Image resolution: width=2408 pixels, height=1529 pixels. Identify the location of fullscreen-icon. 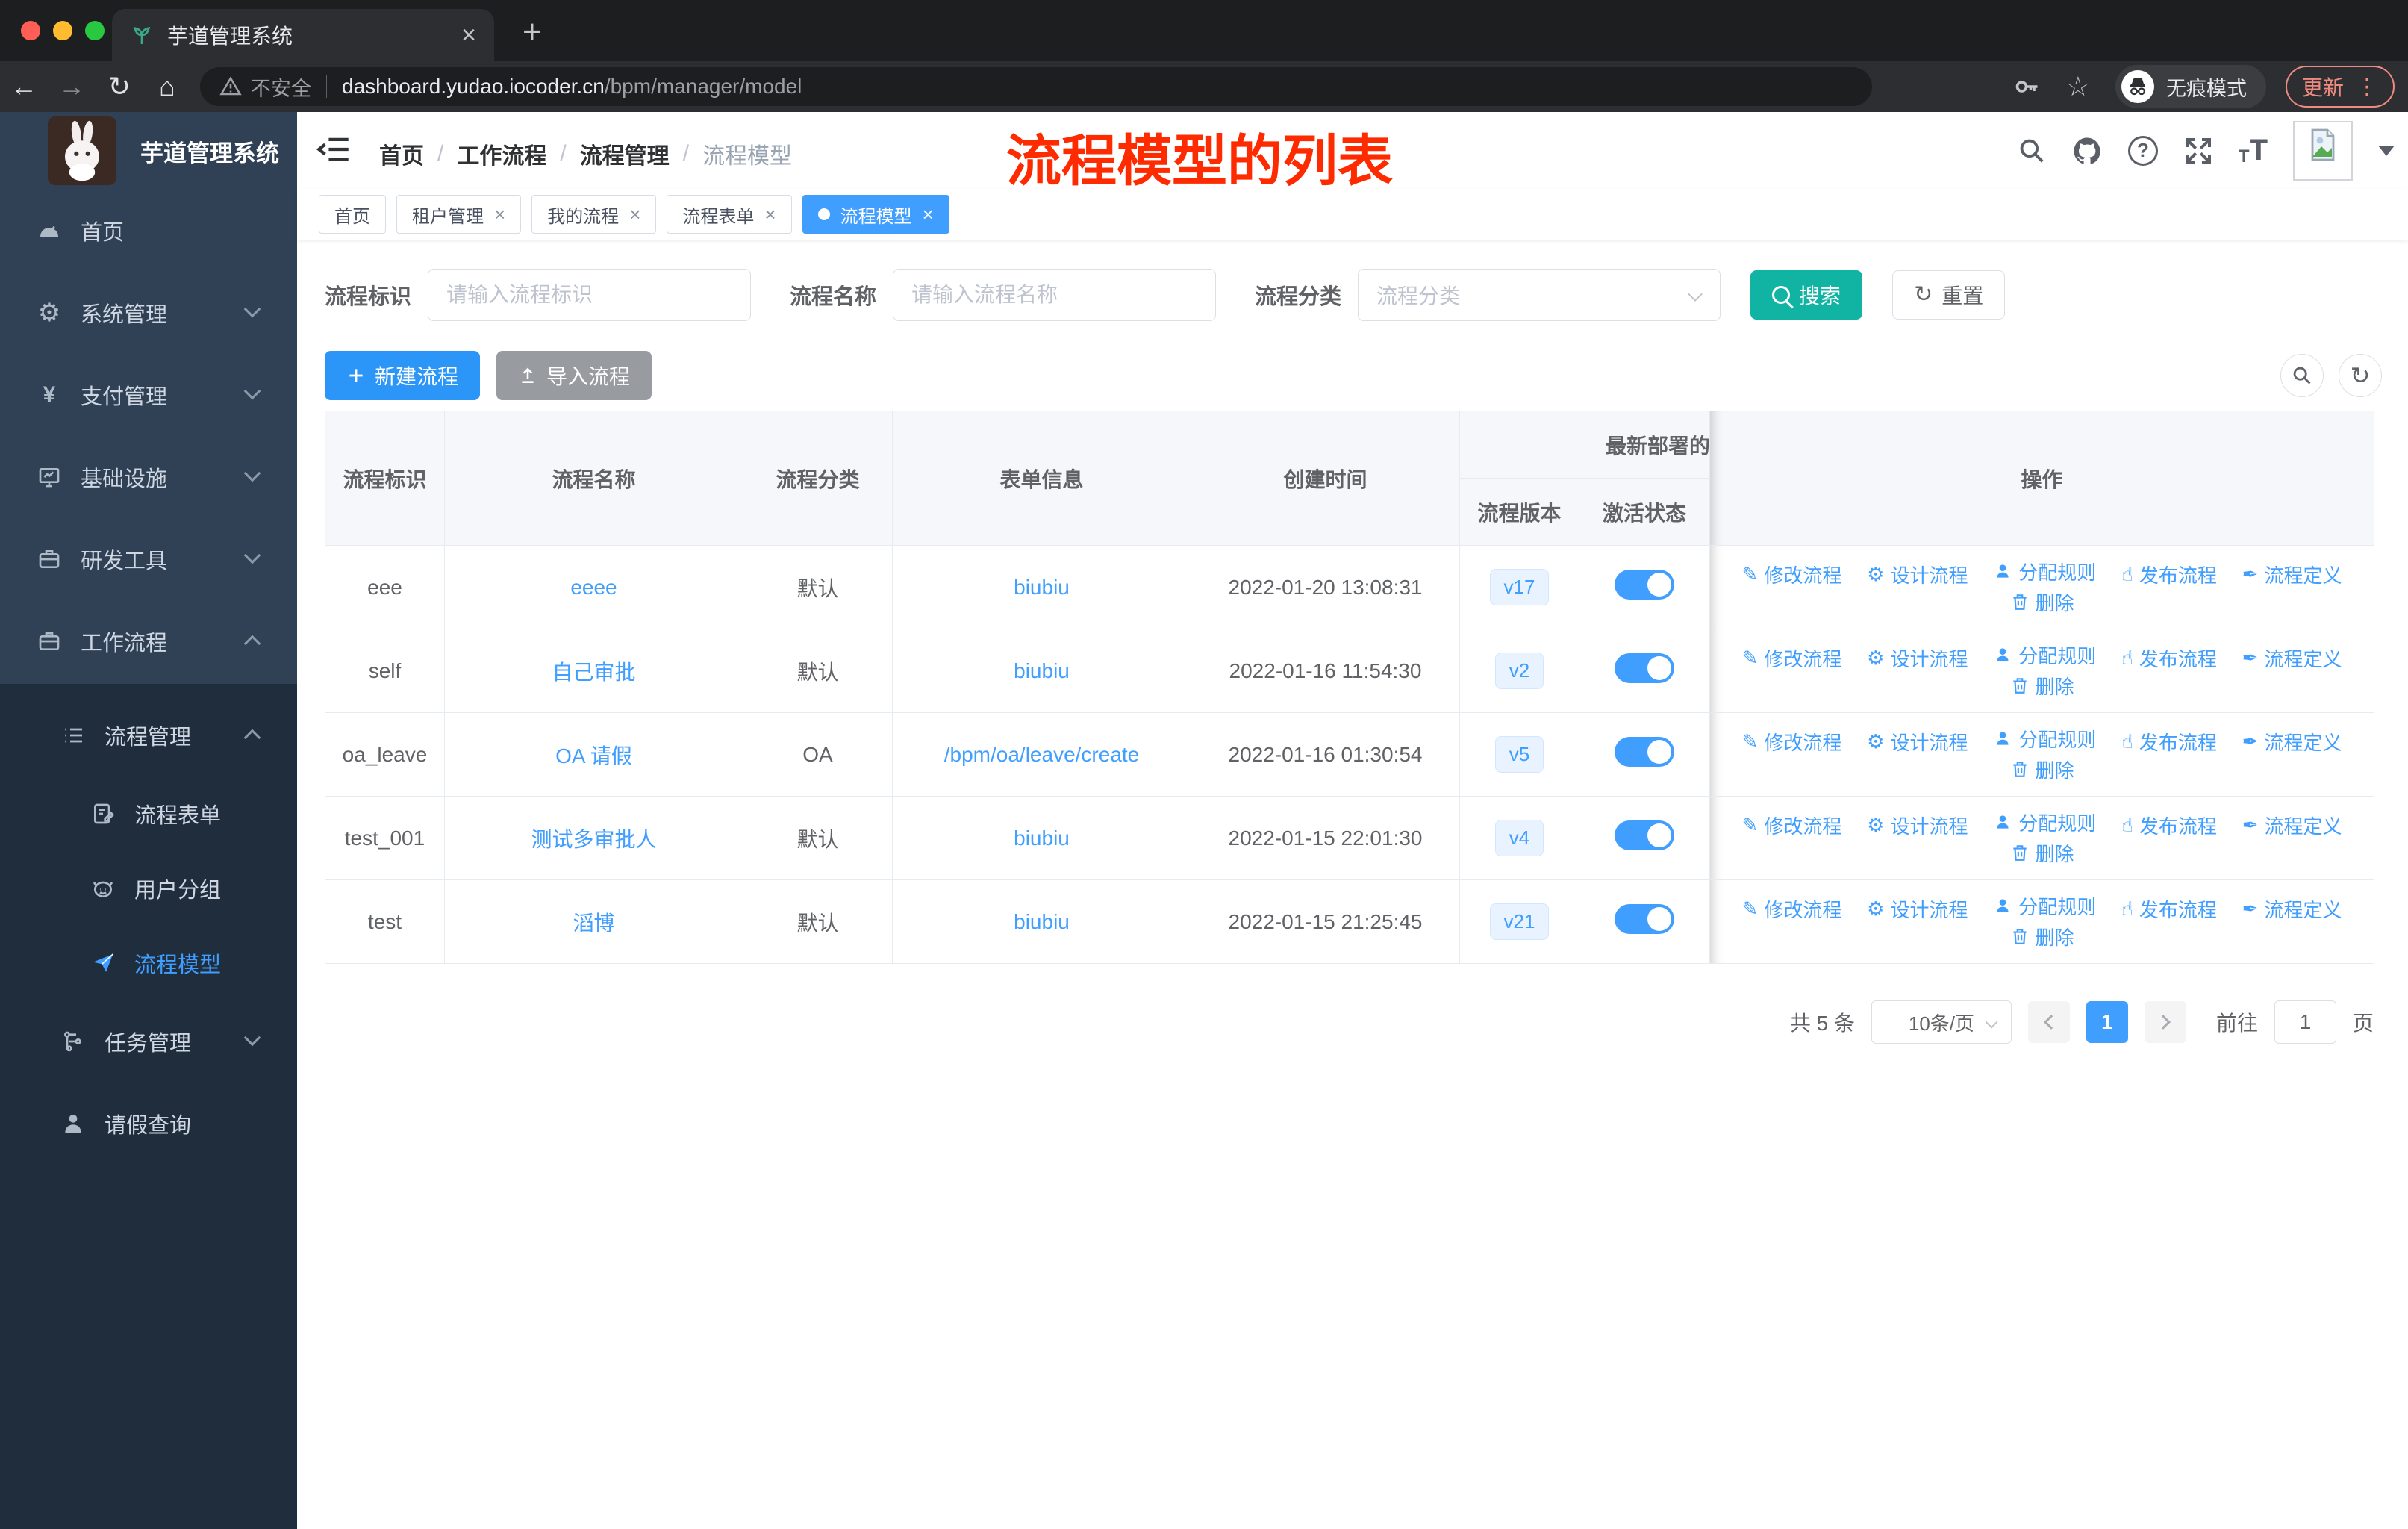
(2198, 151).